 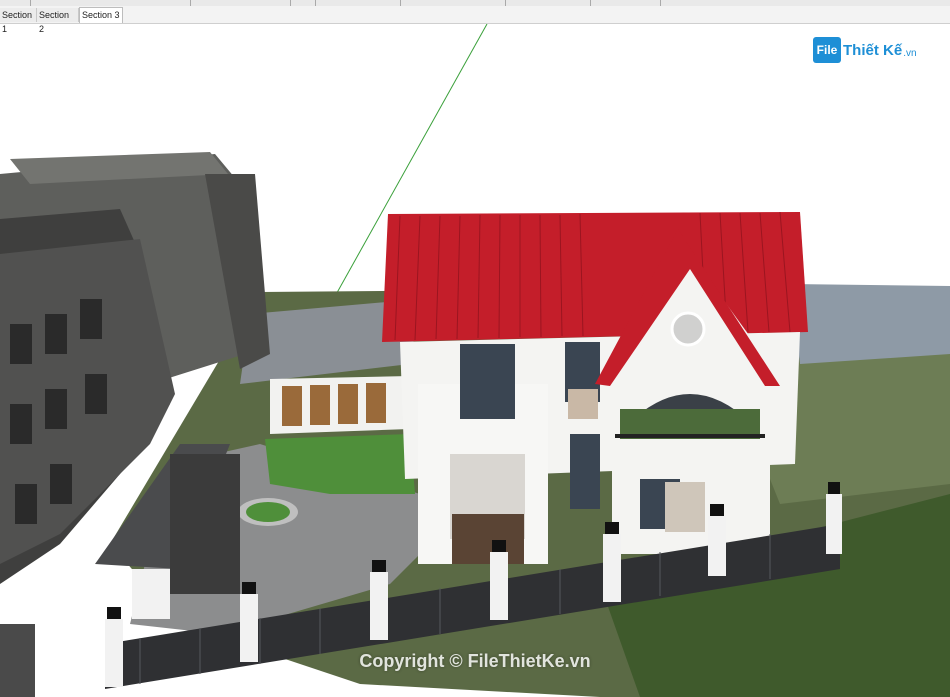 What do you see at coordinates (685, 507) in the screenshot?
I see `gable-panel` at bounding box center [685, 507].